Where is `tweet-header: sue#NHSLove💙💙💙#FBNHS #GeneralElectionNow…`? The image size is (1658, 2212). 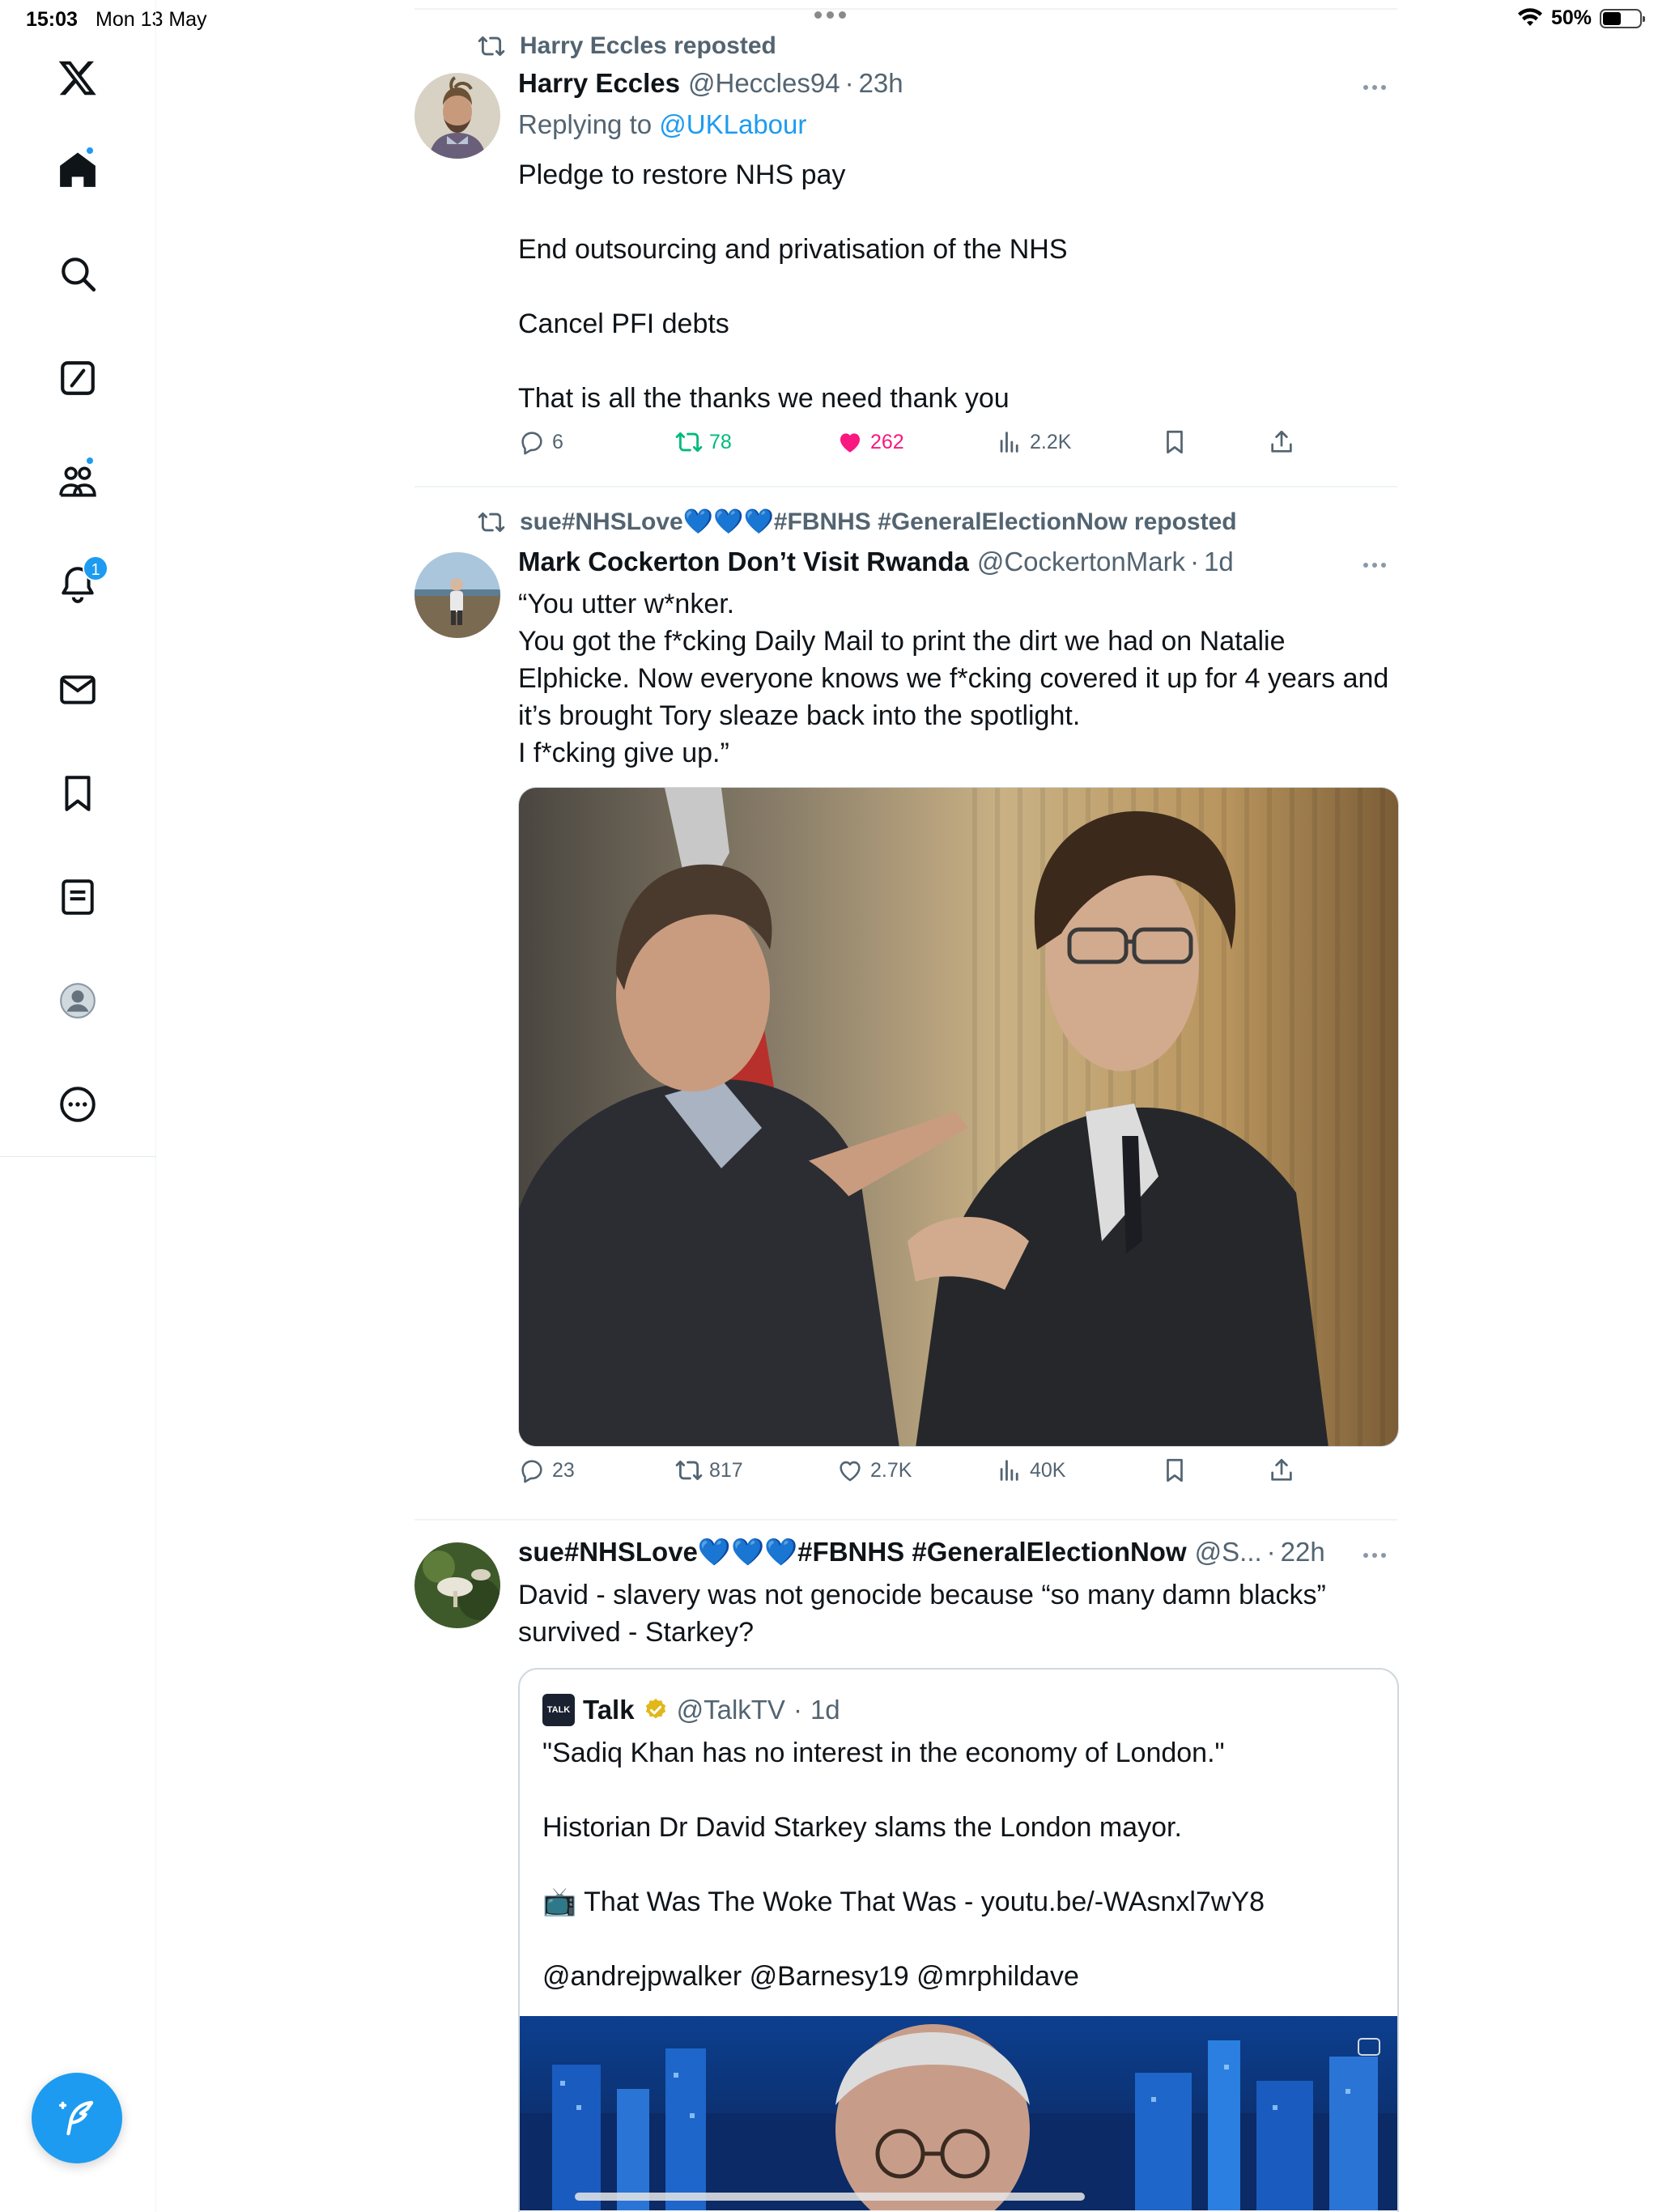
tweet-header: sue#NHSLove💙💙💙#FBNHS #GeneralElectionNow… is located at coordinates (931, 1553).